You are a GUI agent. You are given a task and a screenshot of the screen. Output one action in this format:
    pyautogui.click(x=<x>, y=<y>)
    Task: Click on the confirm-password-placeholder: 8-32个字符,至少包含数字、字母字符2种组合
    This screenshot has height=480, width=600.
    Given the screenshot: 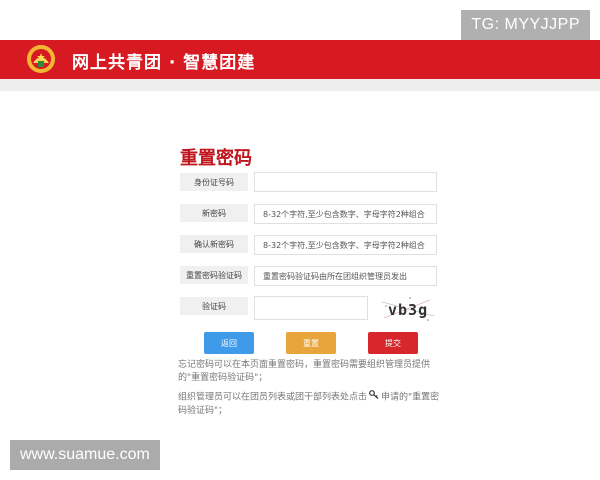 What is the action you would take?
    pyautogui.click(x=344, y=245)
    